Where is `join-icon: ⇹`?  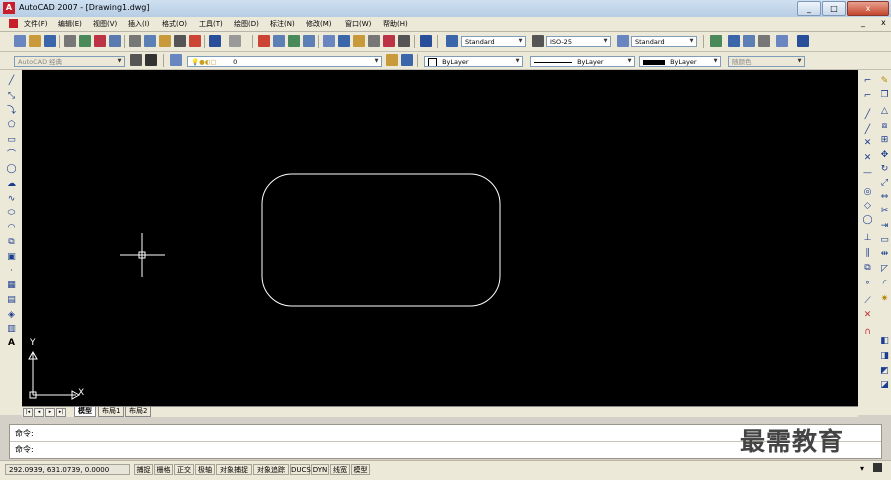 join-icon: ⇹ is located at coordinates (884, 254).